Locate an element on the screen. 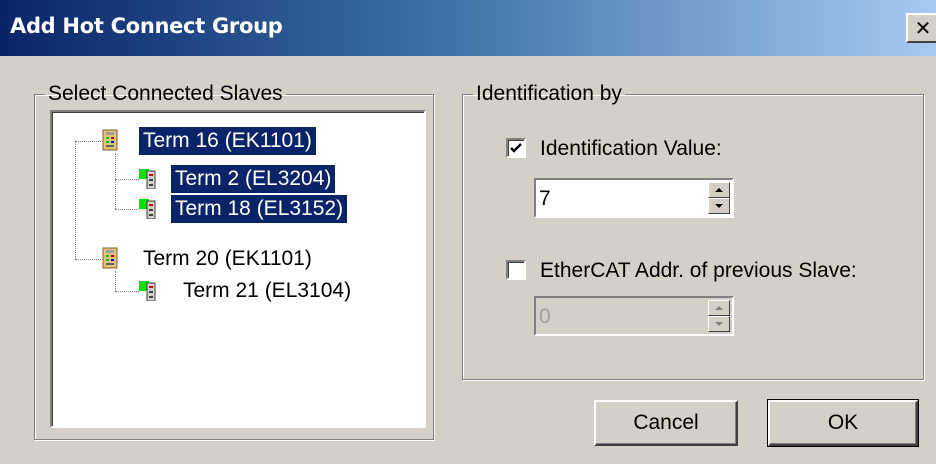 The image size is (936, 464). tree-item-term18: Term 18 (EL3152) is located at coordinates (259, 209).